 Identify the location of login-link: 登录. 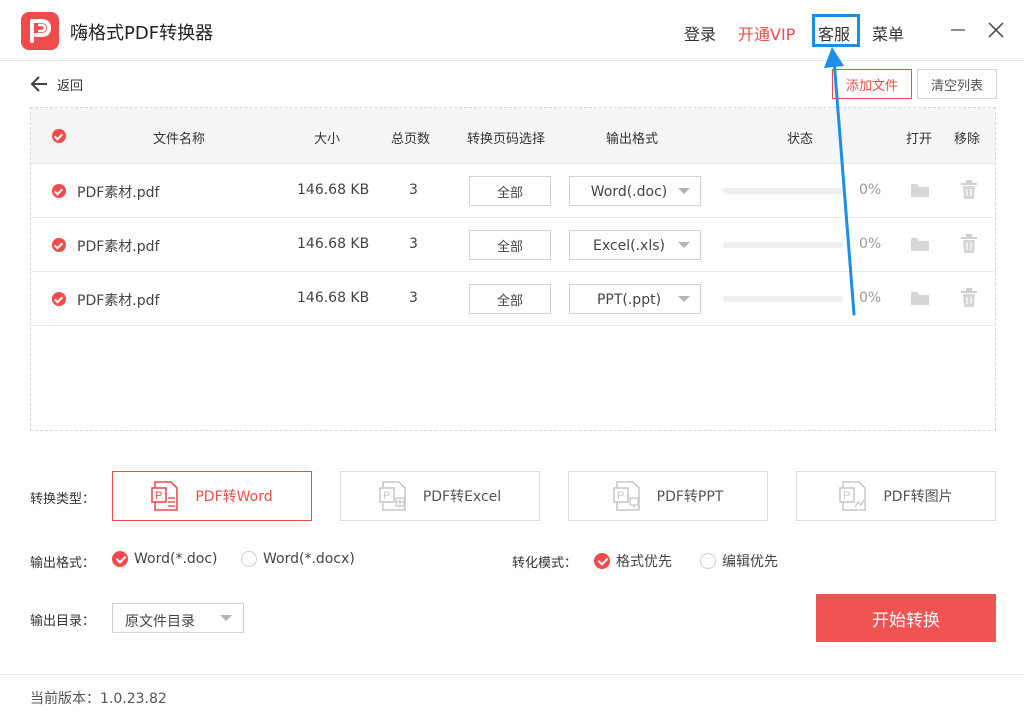
(700, 33).